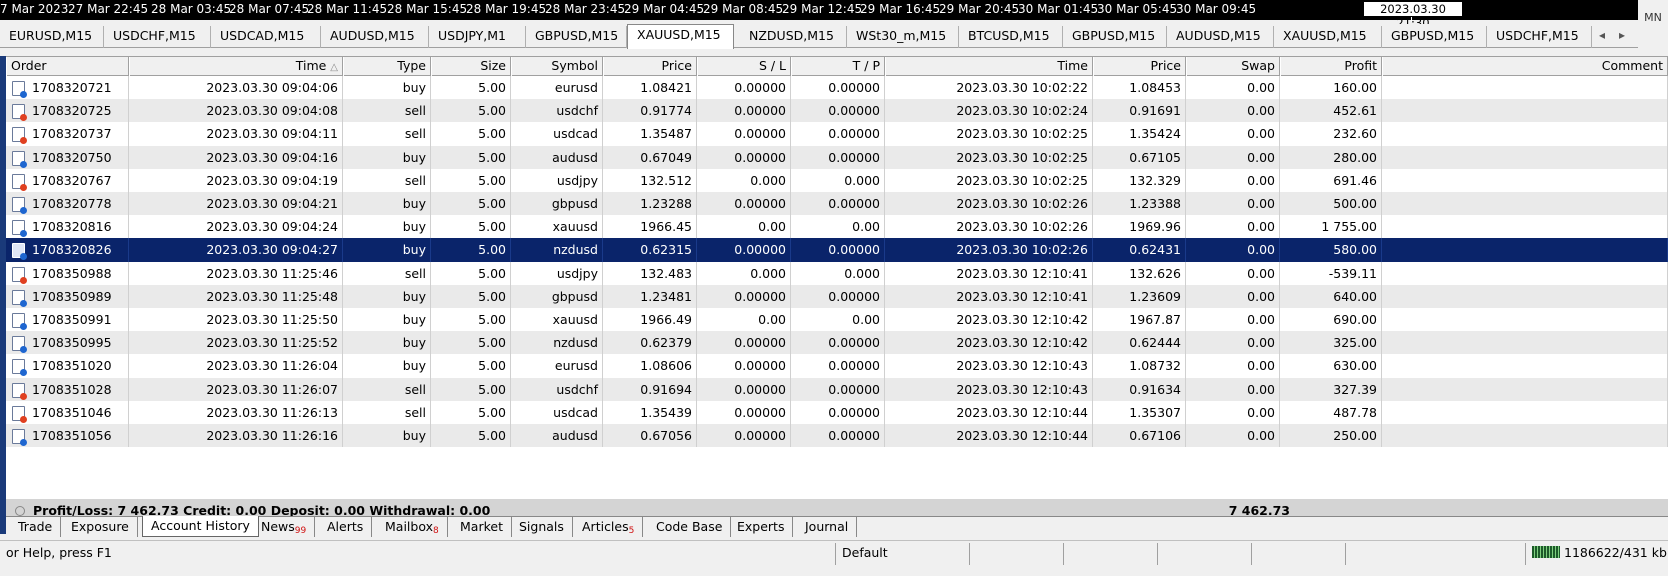 Image resolution: width=1668 pixels, height=576 pixels. I want to click on scroll-right-icon: ▸, so click(1622, 35).